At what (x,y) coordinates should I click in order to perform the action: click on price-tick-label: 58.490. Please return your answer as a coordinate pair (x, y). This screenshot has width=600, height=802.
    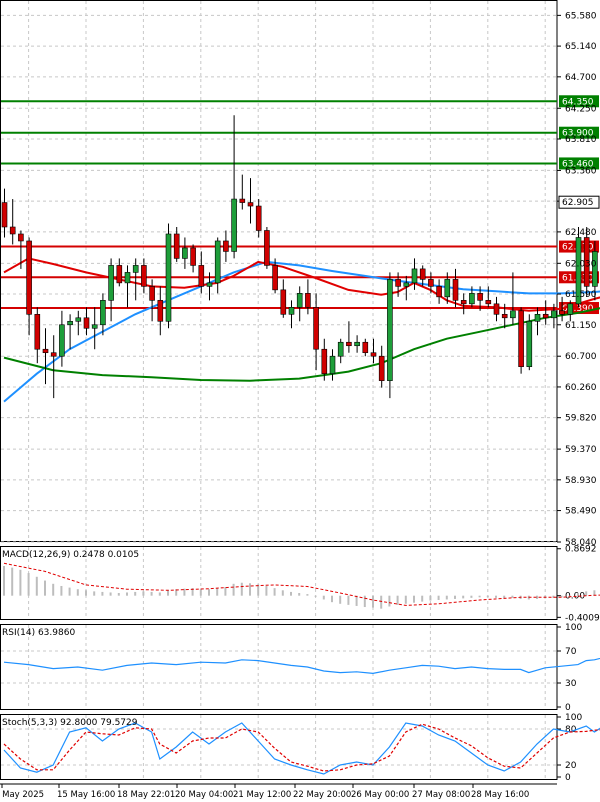
    Looking at the image, I should click on (581, 512).